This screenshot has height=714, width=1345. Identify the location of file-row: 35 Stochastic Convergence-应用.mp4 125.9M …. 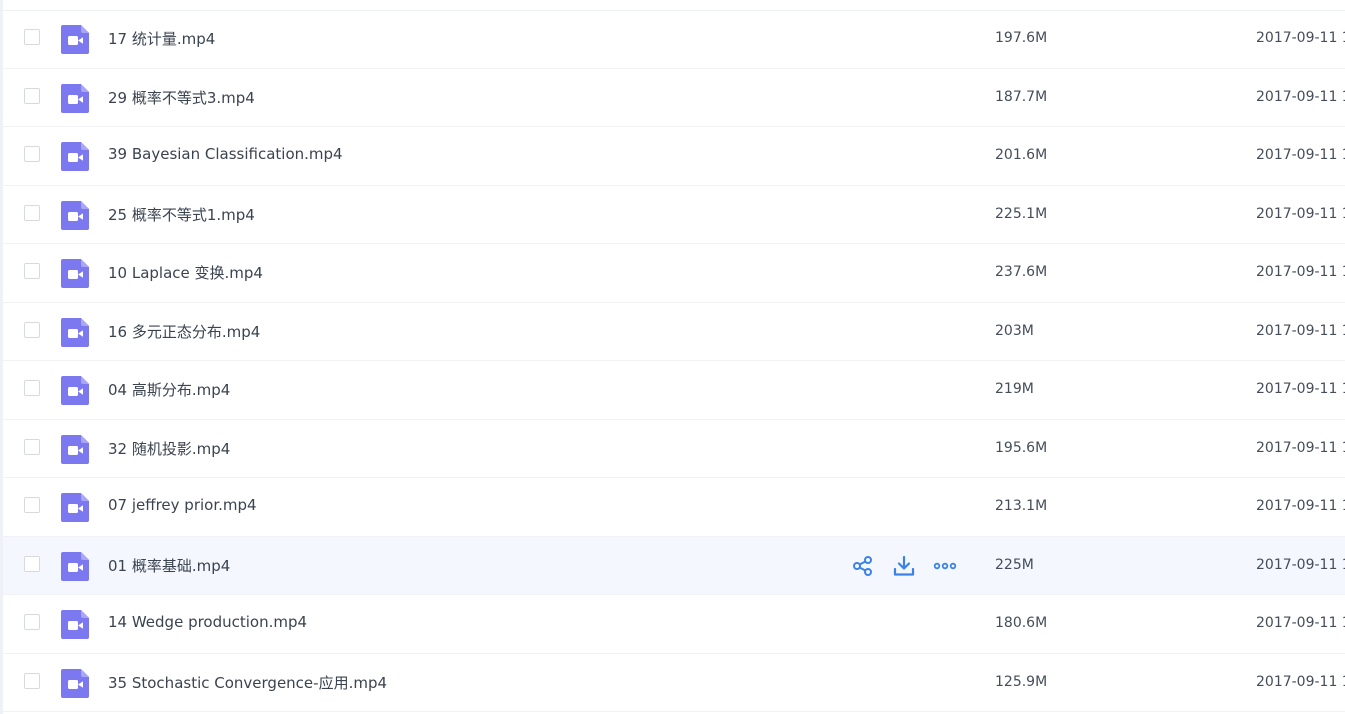
(674, 683).